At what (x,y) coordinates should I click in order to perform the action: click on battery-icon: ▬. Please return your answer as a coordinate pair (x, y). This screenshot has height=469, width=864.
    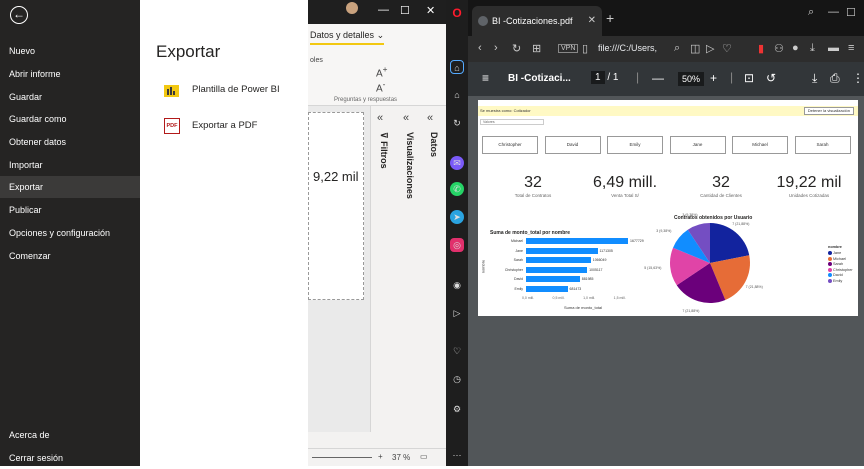
    Looking at the image, I should click on (833, 48).